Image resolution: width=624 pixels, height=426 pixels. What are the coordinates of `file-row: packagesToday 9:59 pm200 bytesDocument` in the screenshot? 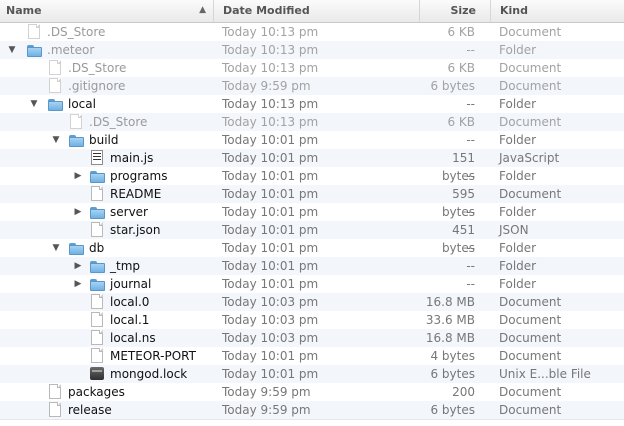 It's located at (312, 400).